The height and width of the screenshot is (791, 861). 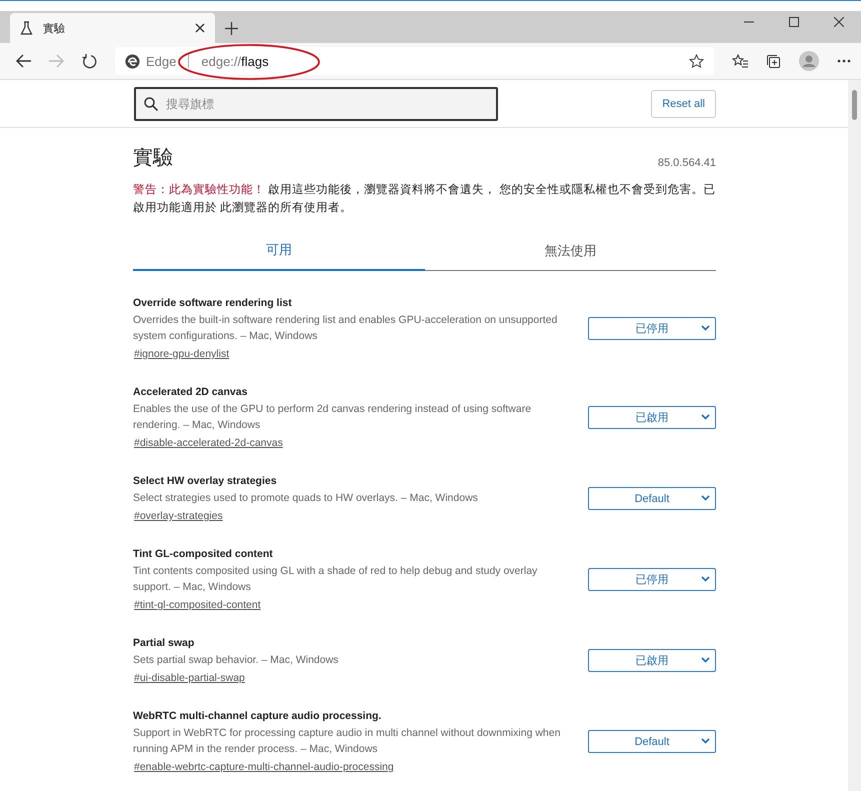 What do you see at coordinates (263, 767) in the screenshot?
I see `flag-link: #enable-webrtc-capture-multi-channel-audio-processing` at bounding box center [263, 767].